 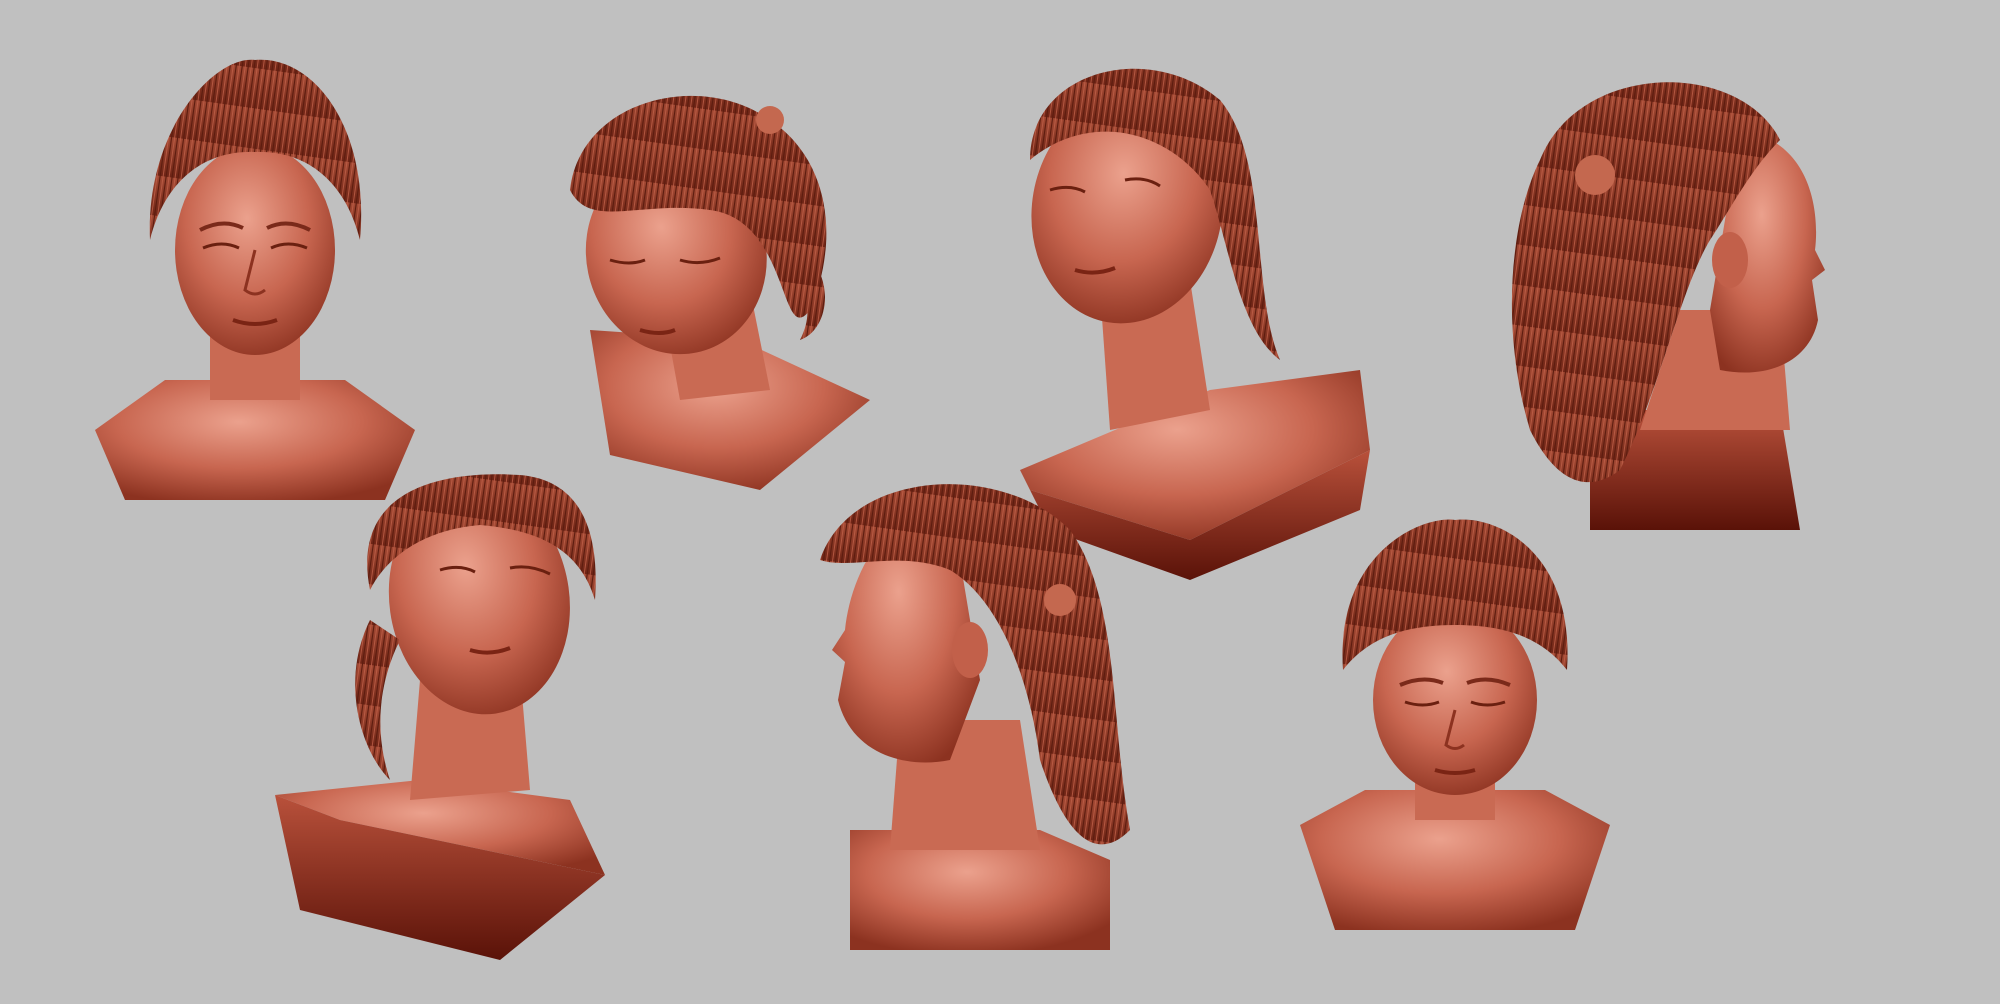 What do you see at coordinates (975, 717) in the screenshot?
I see `bust-profile-left` at bounding box center [975, 717].